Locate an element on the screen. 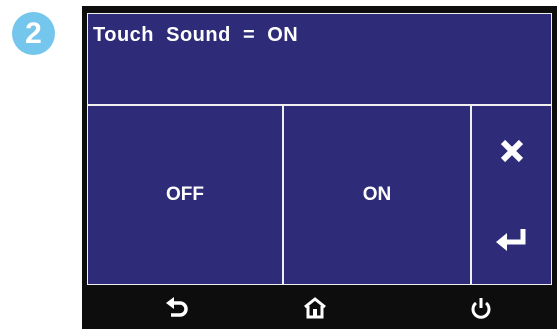  step-number-badge: 2 is located at coordinates (33, 33).